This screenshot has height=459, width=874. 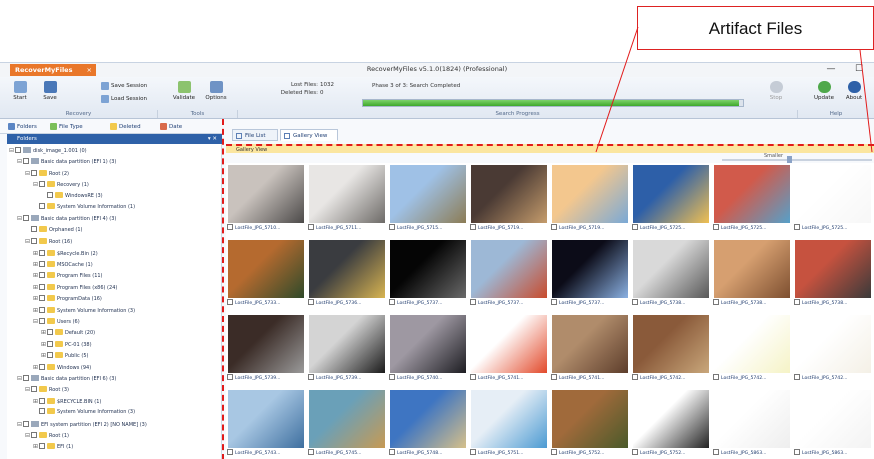 What do you see at coordinates (20, 95) in the screenshot?
I see `start-button: Start` at bounding box center [20, 95].